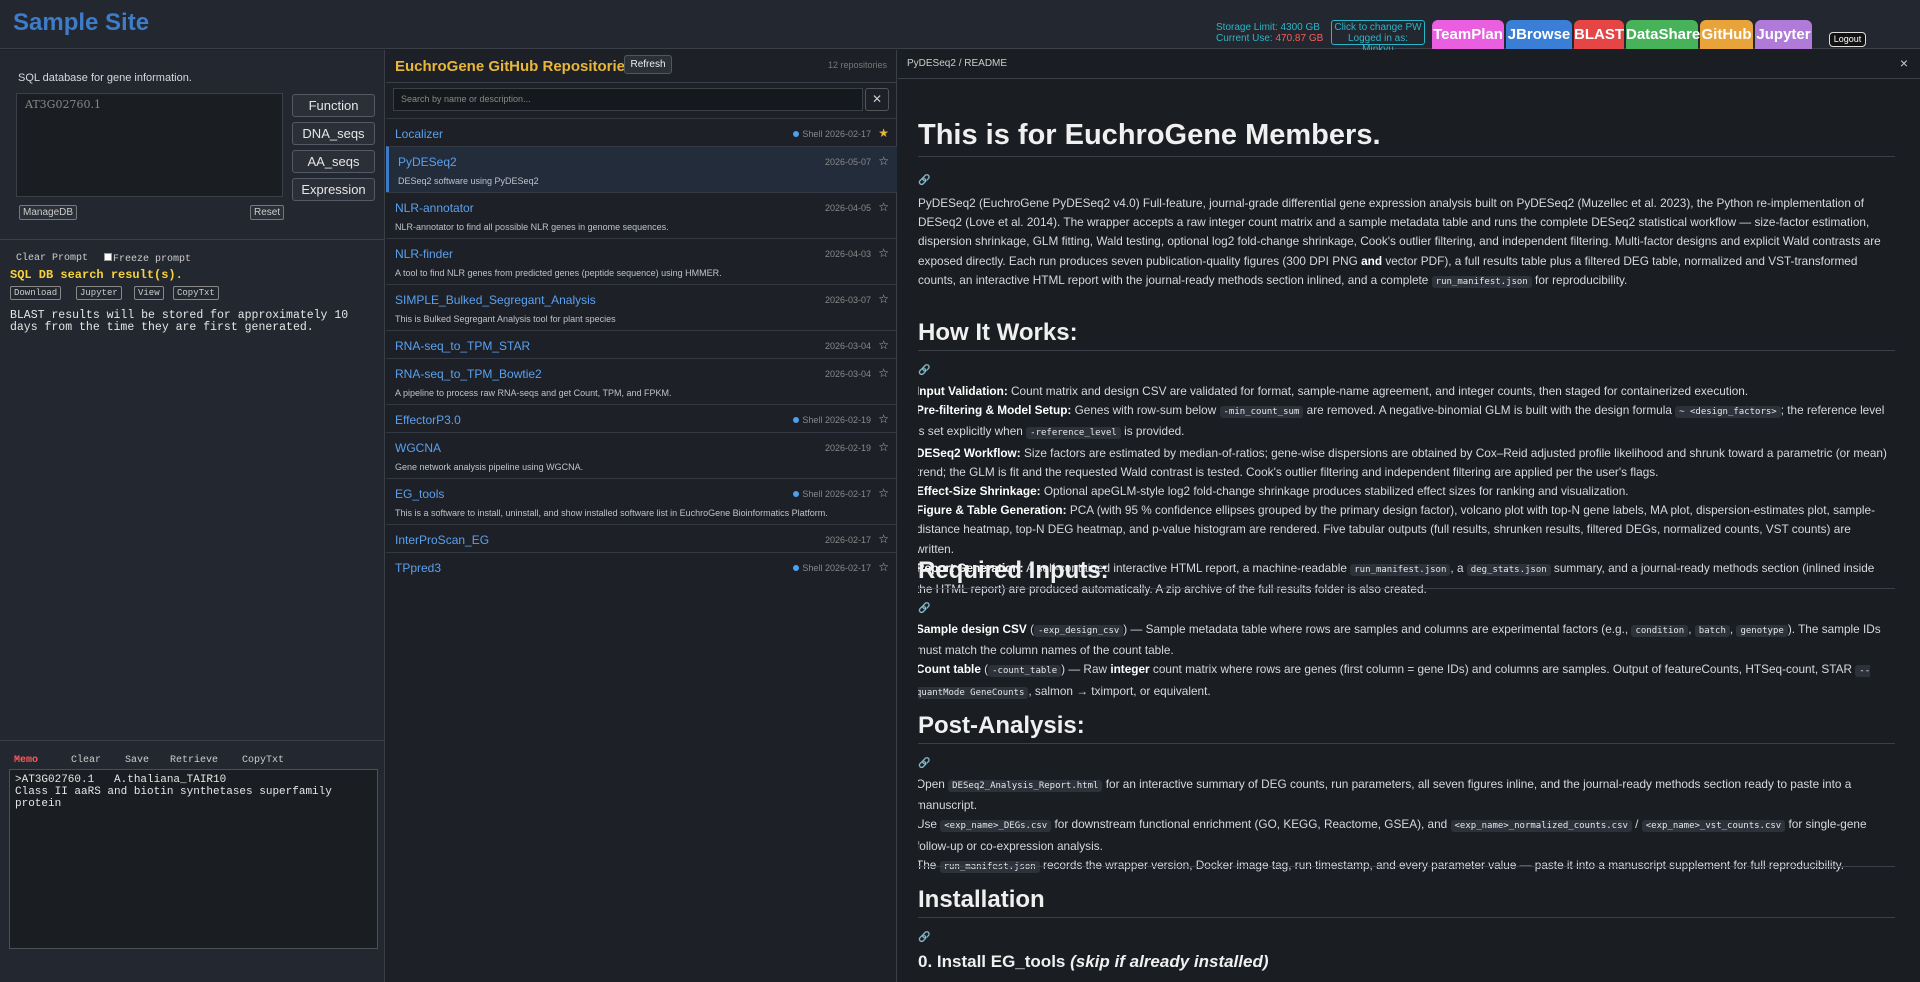 Image resolution: width=1920 pixels, height=982 pixels. Describe the element at coordinates (468, 374) in the screenshot. I see `repo-name: RNA-seq_to_TPM_Bowtie2` at that location.